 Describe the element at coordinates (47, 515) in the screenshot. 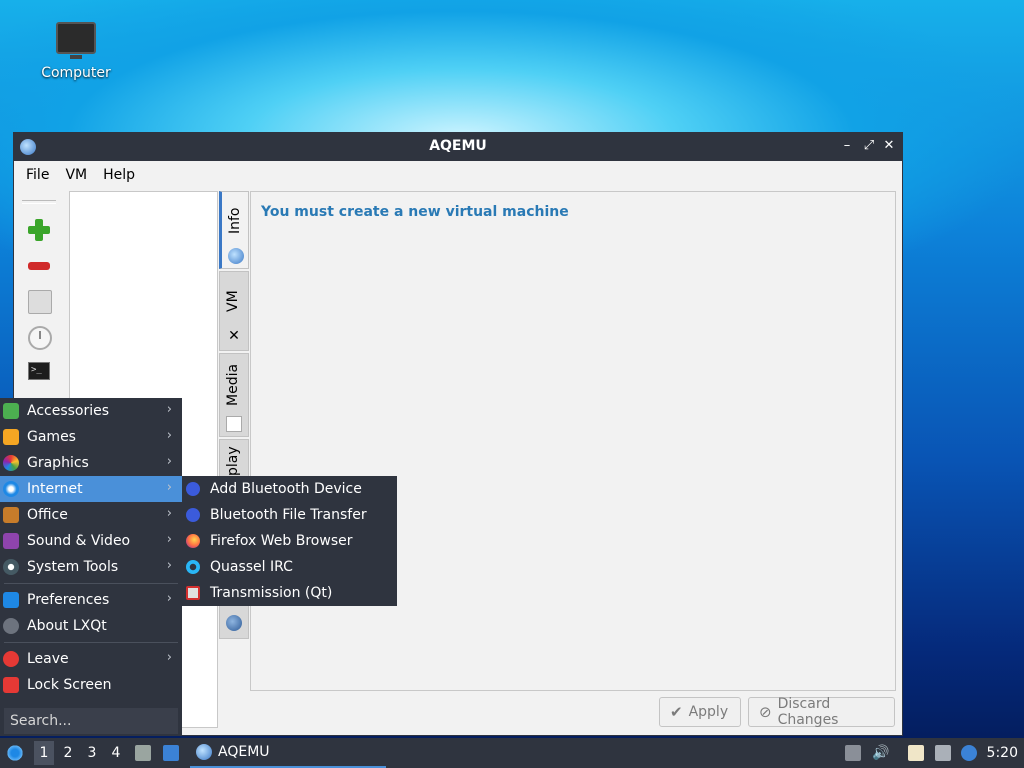

I see `menu-item-label: Office` at that location.